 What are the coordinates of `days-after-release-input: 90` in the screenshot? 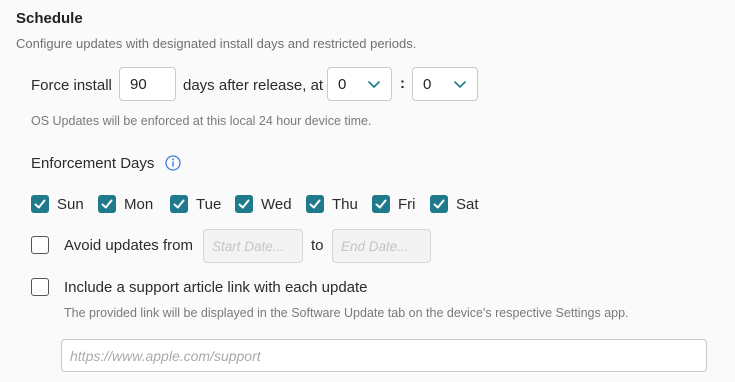 It's located at (147, 84).